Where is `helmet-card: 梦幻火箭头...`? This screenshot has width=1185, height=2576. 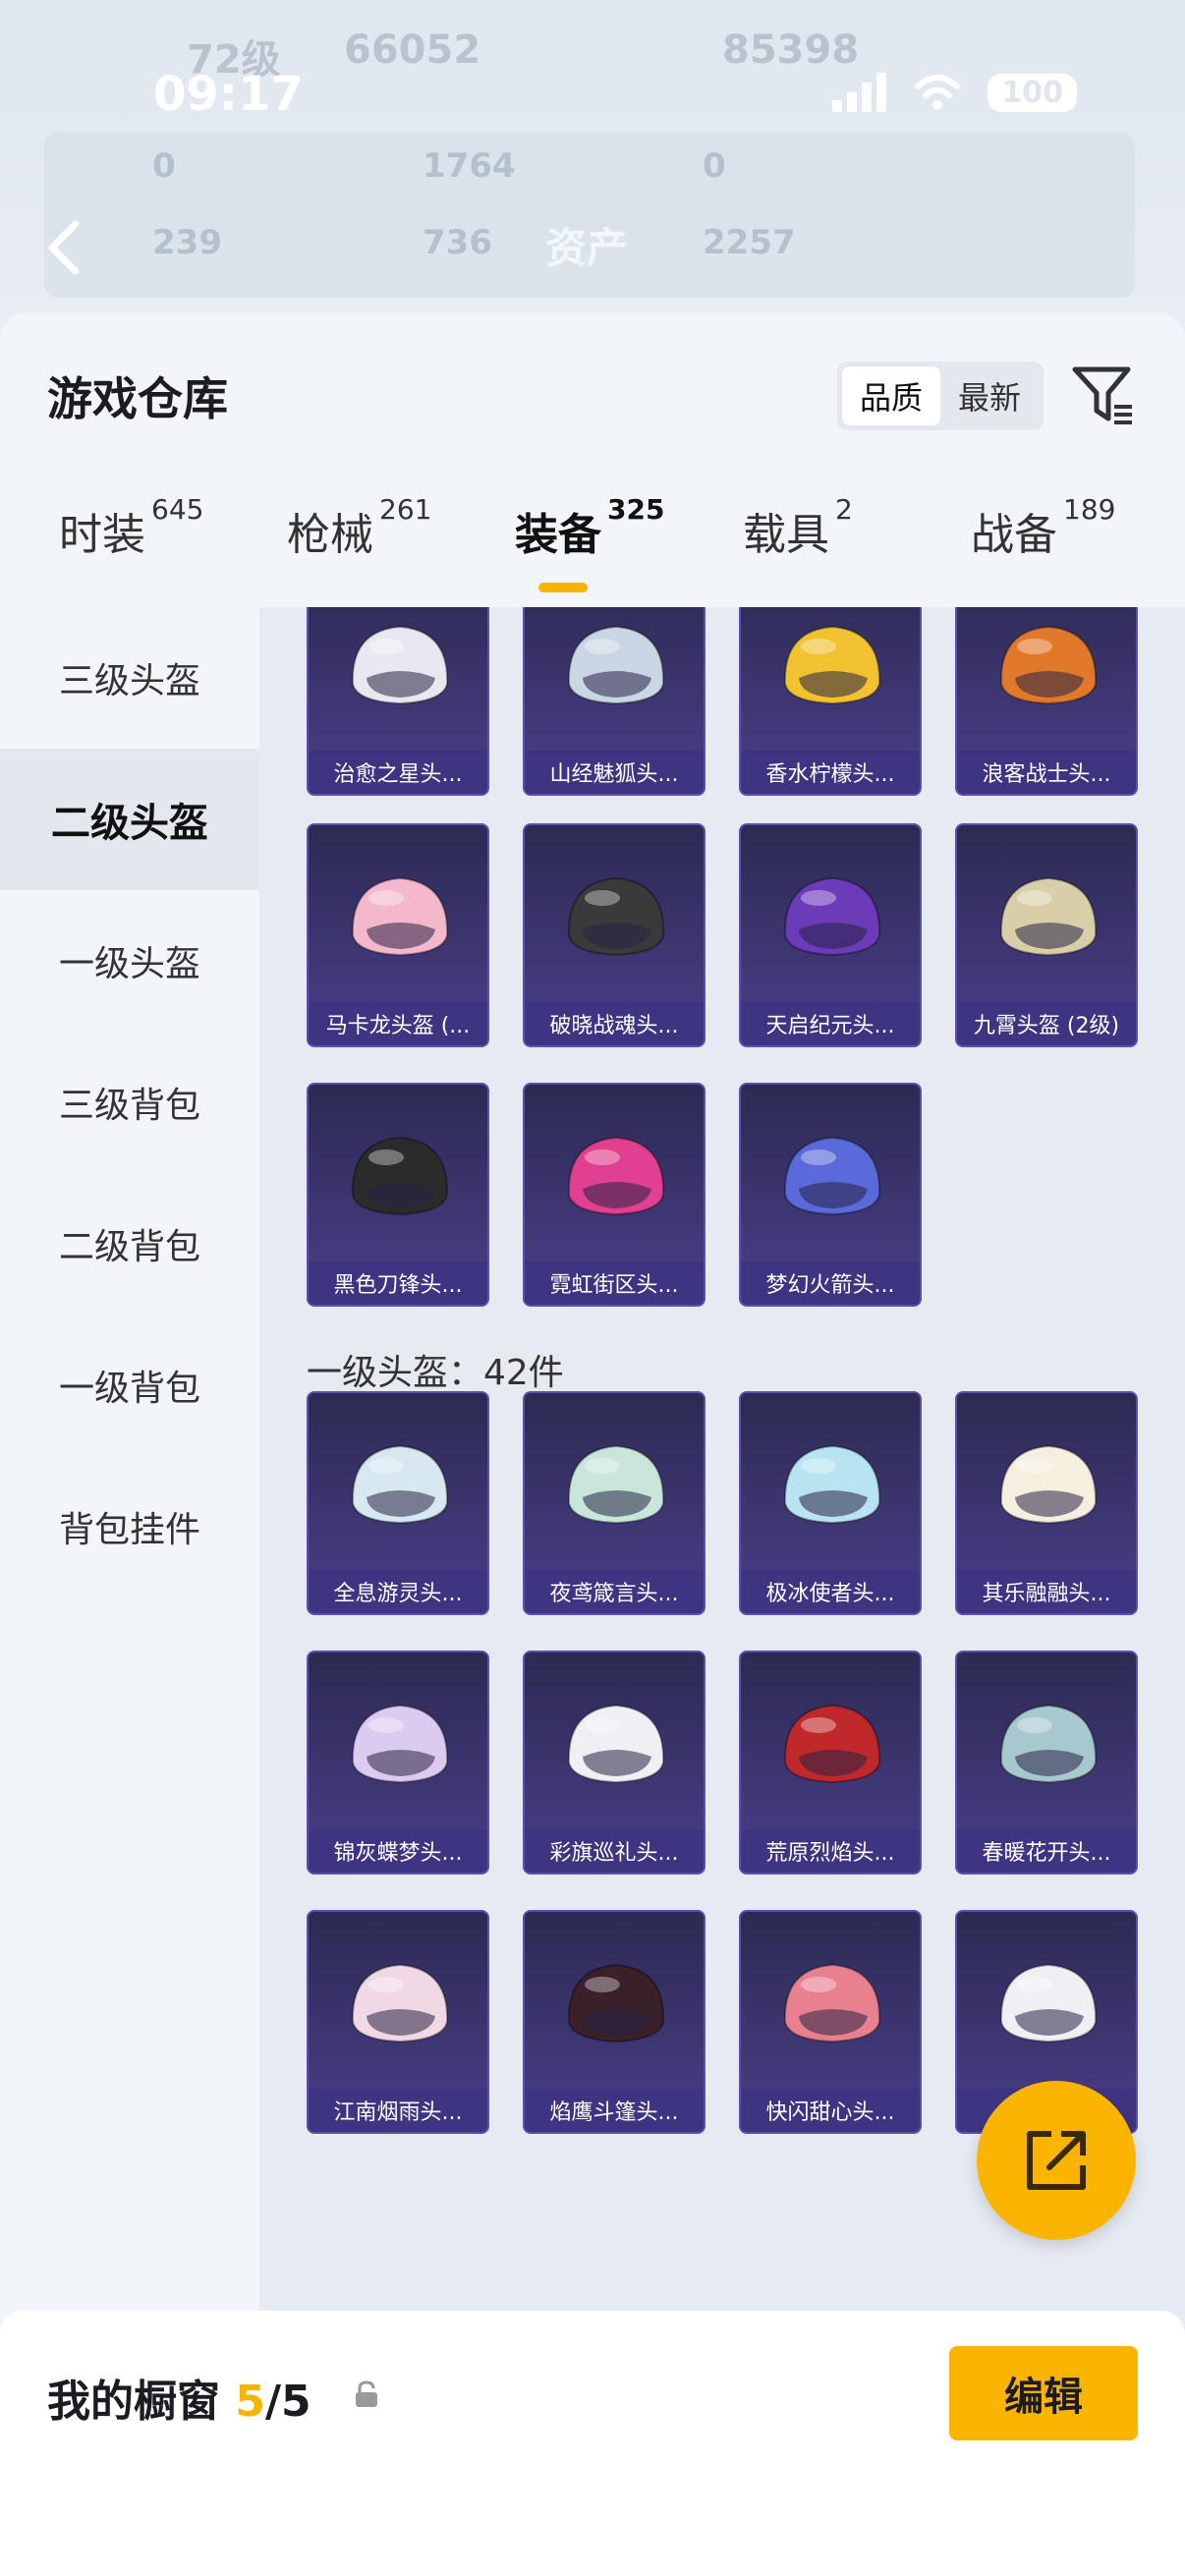 helmet-card: 梦幻火箭头... is located at coordinates (831, 1195).